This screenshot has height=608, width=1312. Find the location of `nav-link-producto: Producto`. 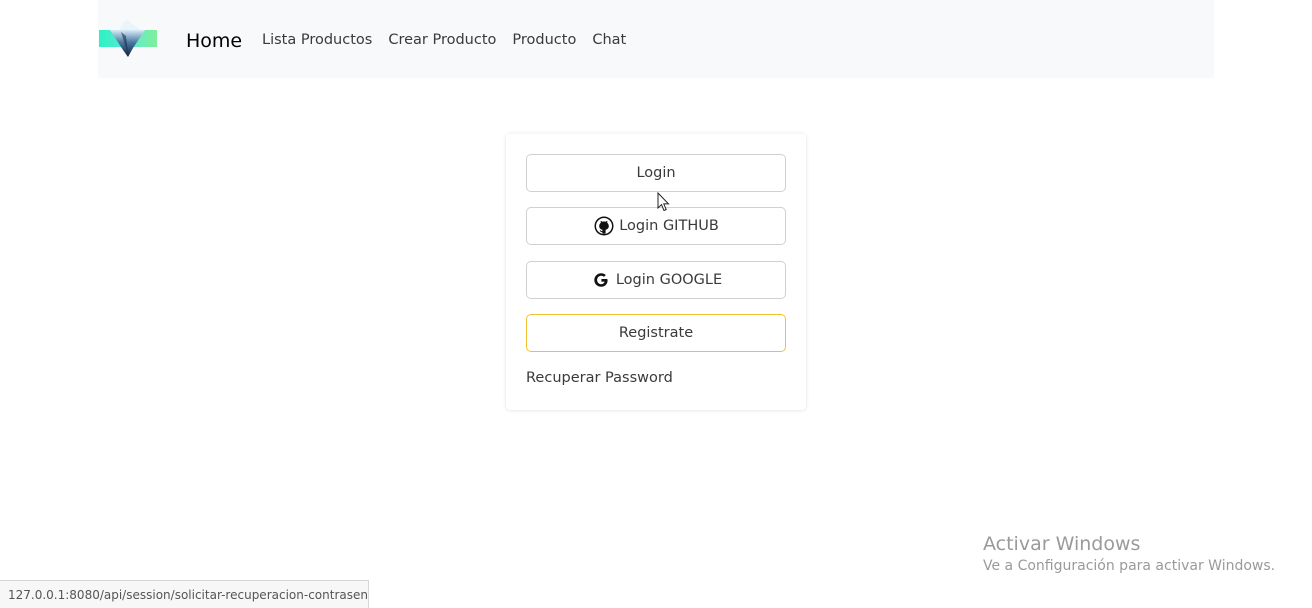

nav-link-producto: Producto is located at coordinates (544, 40).